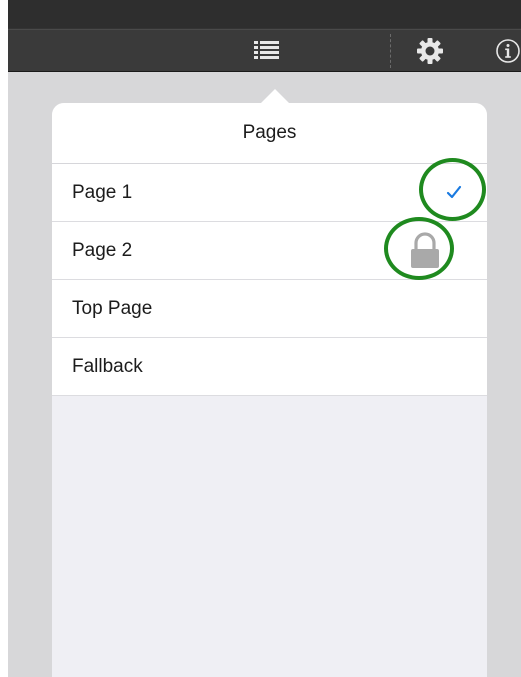  Describe the element at coordinates (269, 133) in the screenshot. I see `popover-title: Pages` at that location.